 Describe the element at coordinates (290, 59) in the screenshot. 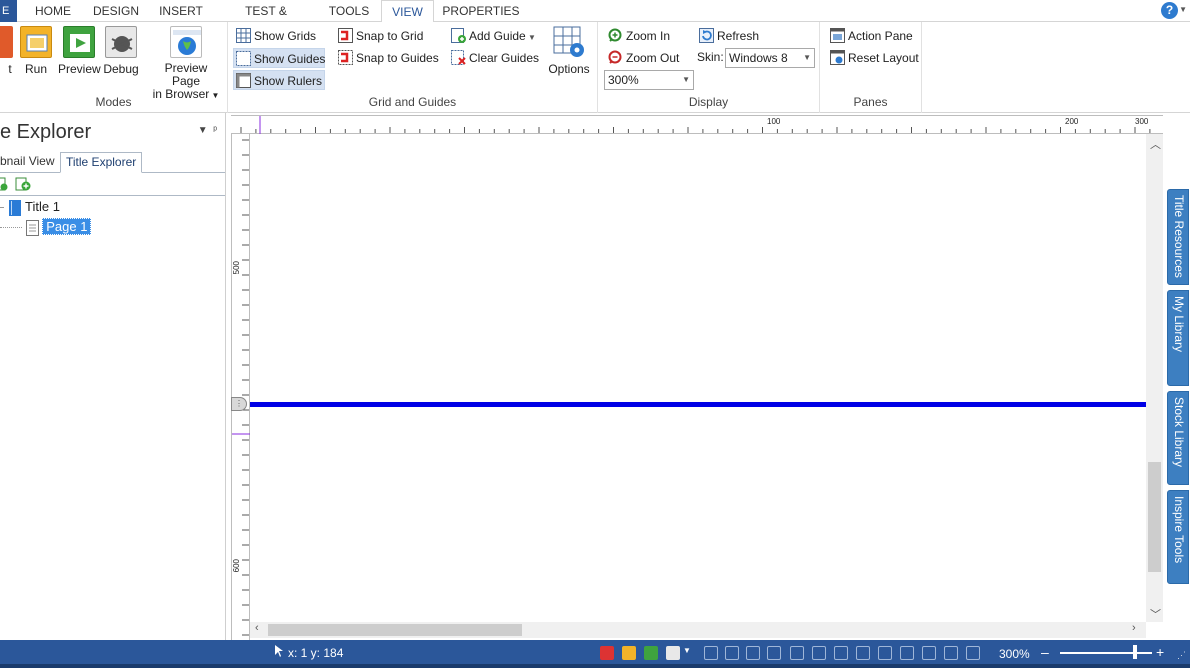

I see `show-guides-label: Show Guides` at that location.